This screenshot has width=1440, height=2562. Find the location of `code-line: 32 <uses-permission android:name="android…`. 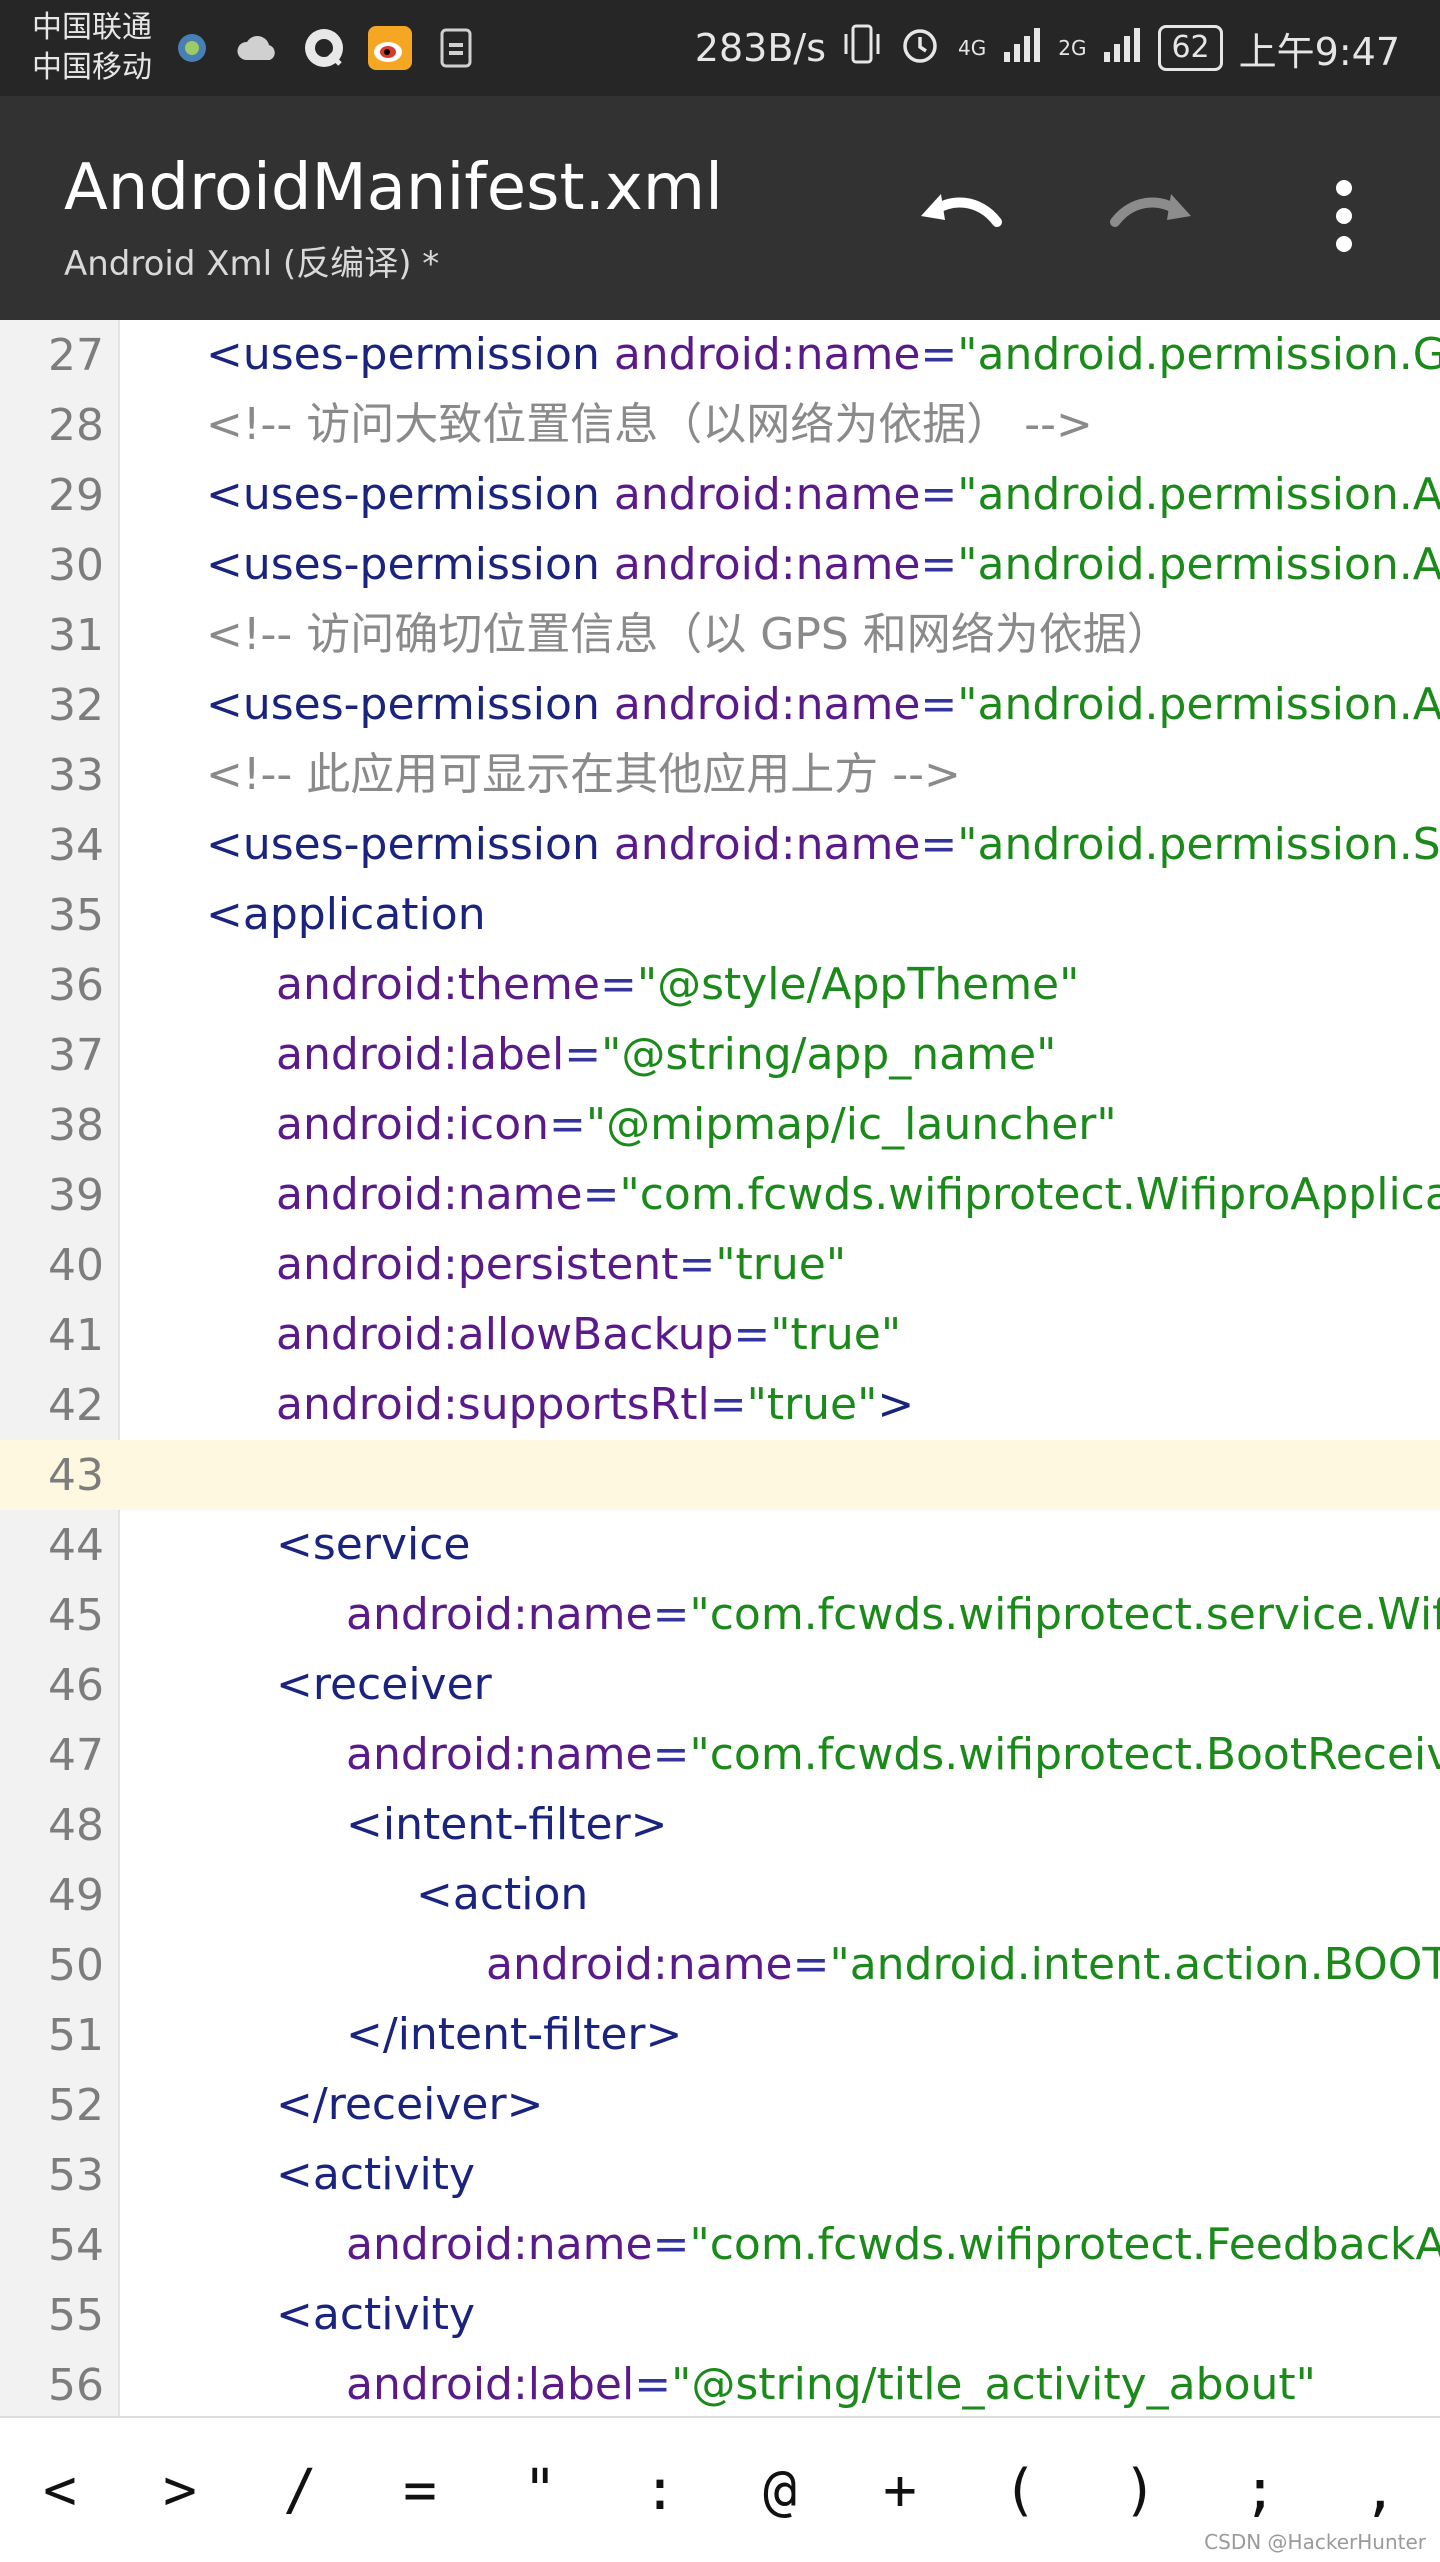

code-line: 32 <uses-permission android:name="android… is located at coordinates (720, 705).